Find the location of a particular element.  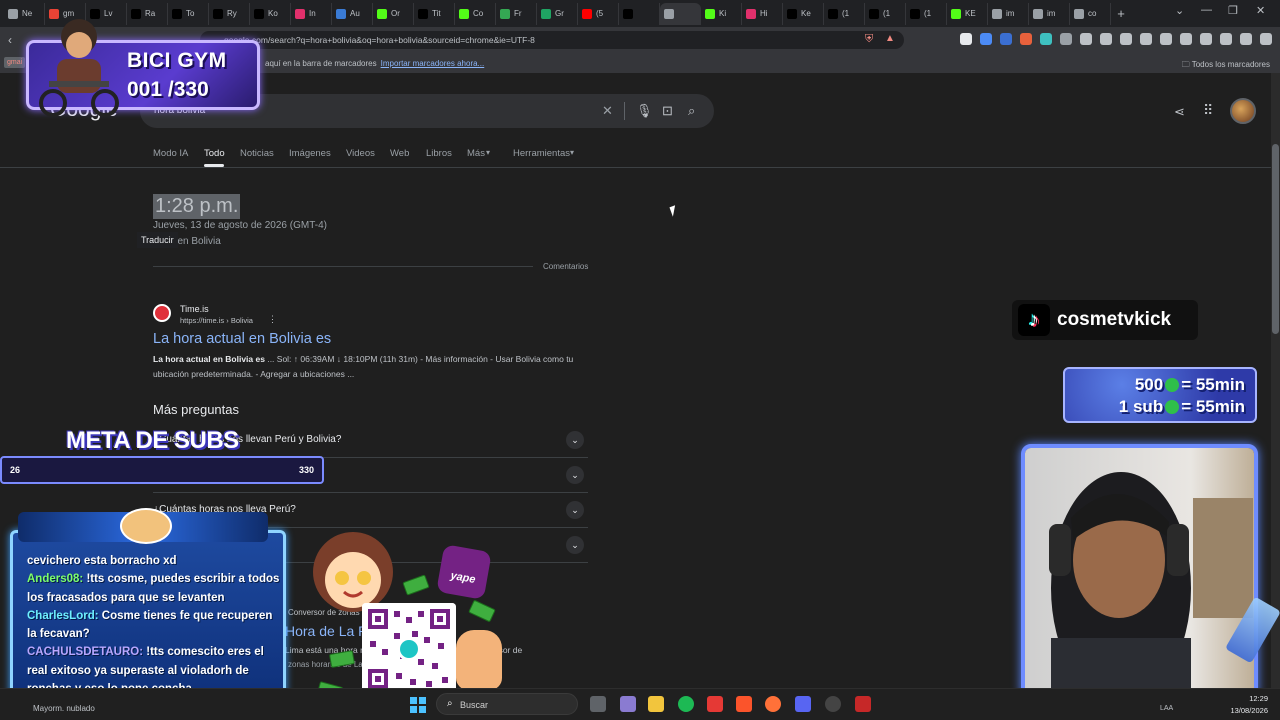

taskbar-search: ⌕ Buscar is located at coordinates (507, 704).